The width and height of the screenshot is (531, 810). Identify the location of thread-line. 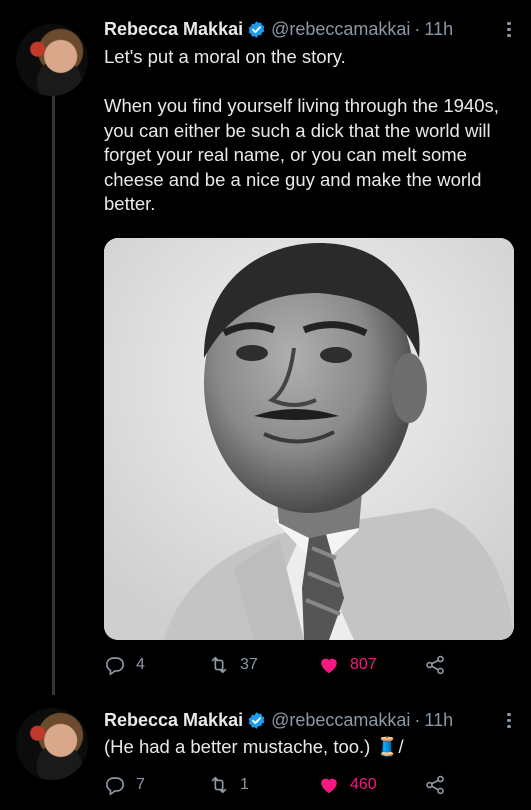
(53, 395).